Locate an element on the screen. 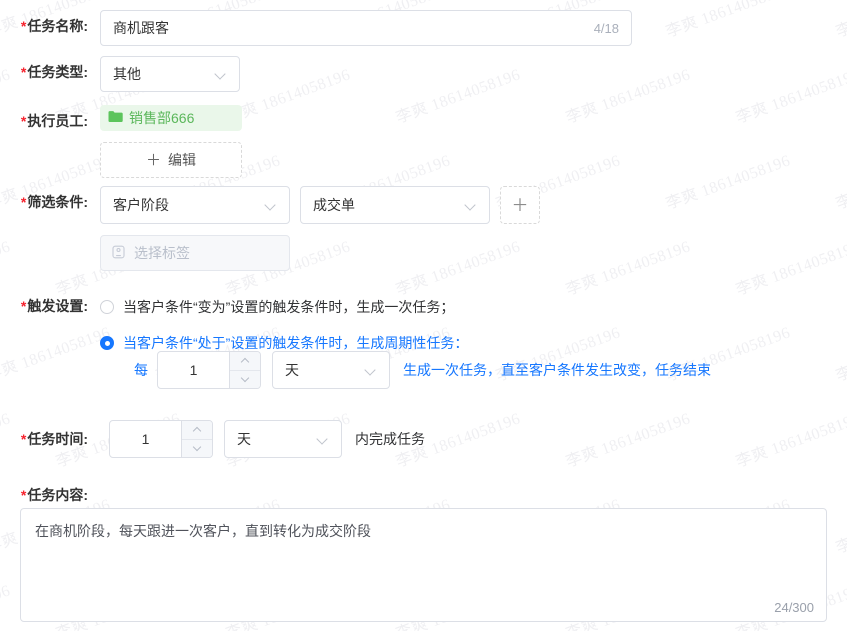 The image size is (847, 631). interval-value: 1 is located at coordinates (193, 370).